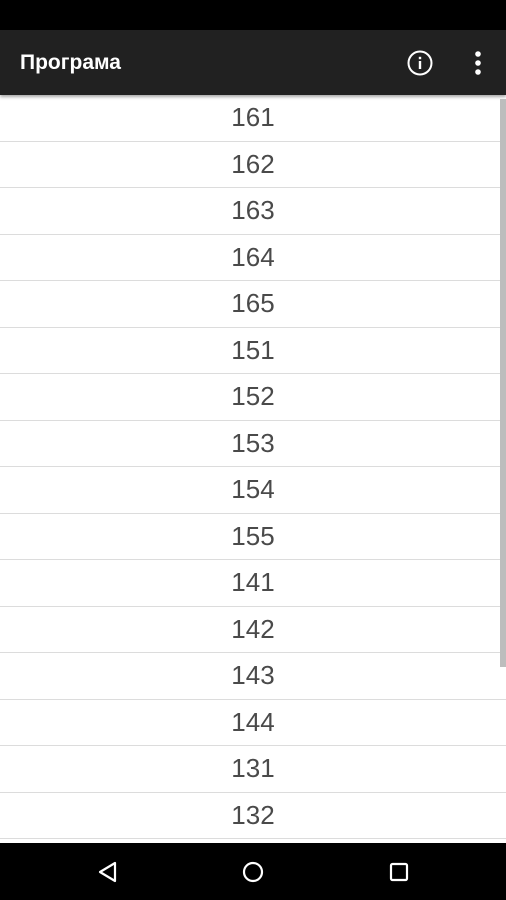 Image resolution: width=506 pixels, height=900 pixels. I want to click on list-item: 162, so click(253, 165).